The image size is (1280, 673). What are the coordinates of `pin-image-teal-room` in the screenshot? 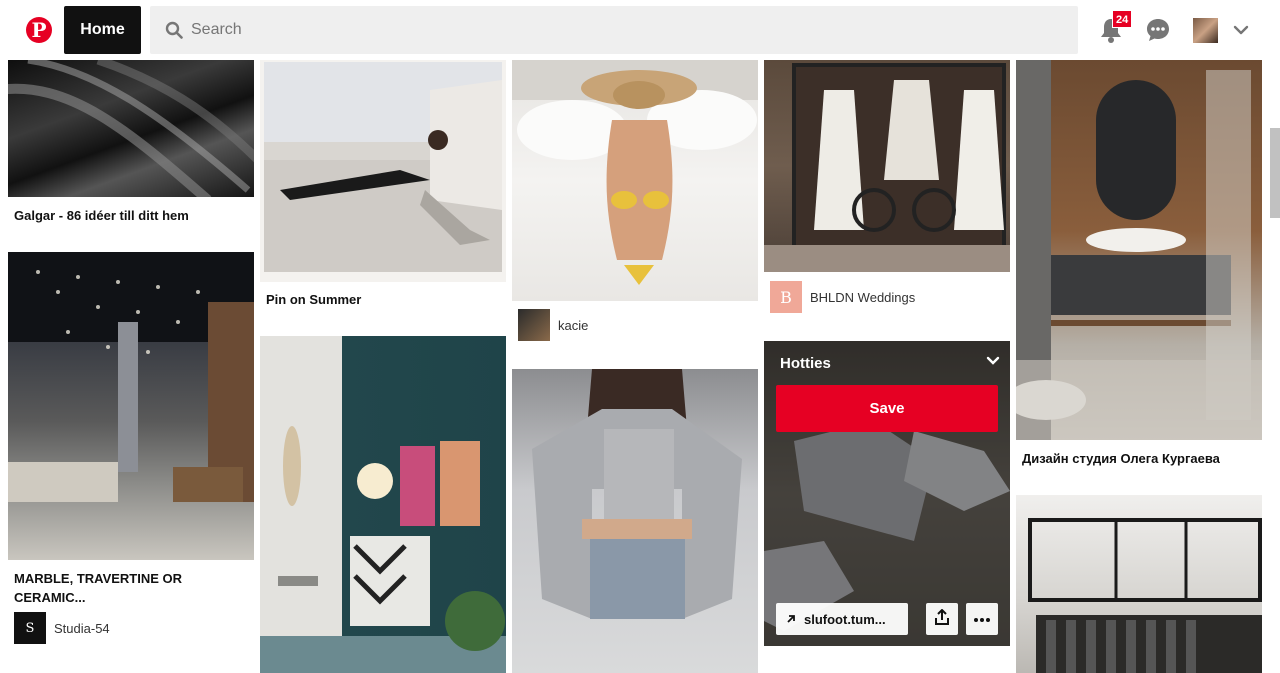 It's located at (383, 504).